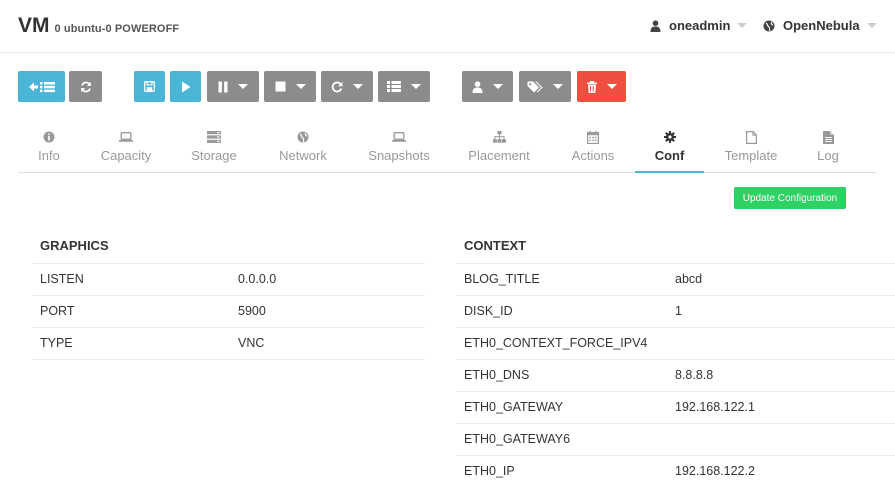  I want to click on tab-storage-label: Storage, so click(214, 155).